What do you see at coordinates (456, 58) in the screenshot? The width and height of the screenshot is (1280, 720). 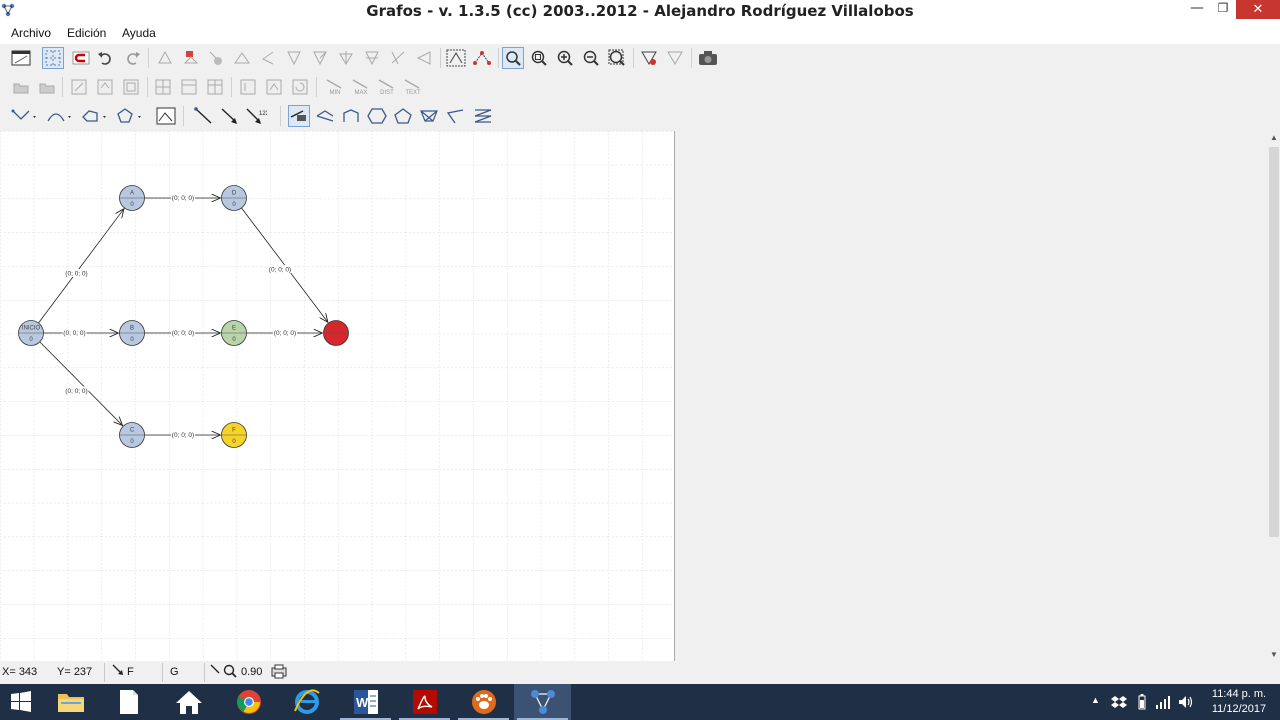 I see `select-graph-button` at bounding box center [456, 58].